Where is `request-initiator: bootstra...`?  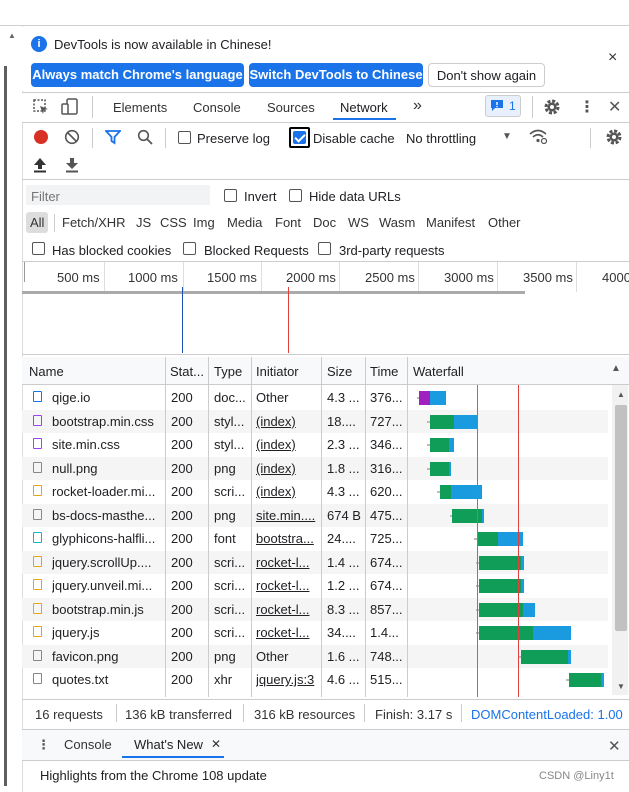
request-initiator: bootstra... is located at coordinates (287, 538).